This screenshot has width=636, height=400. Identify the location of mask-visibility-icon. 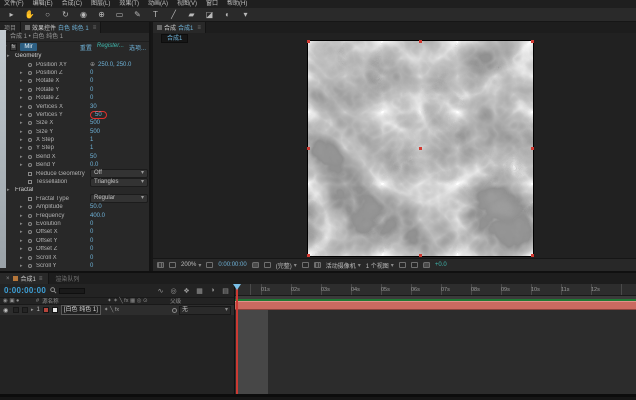
(172, 265).